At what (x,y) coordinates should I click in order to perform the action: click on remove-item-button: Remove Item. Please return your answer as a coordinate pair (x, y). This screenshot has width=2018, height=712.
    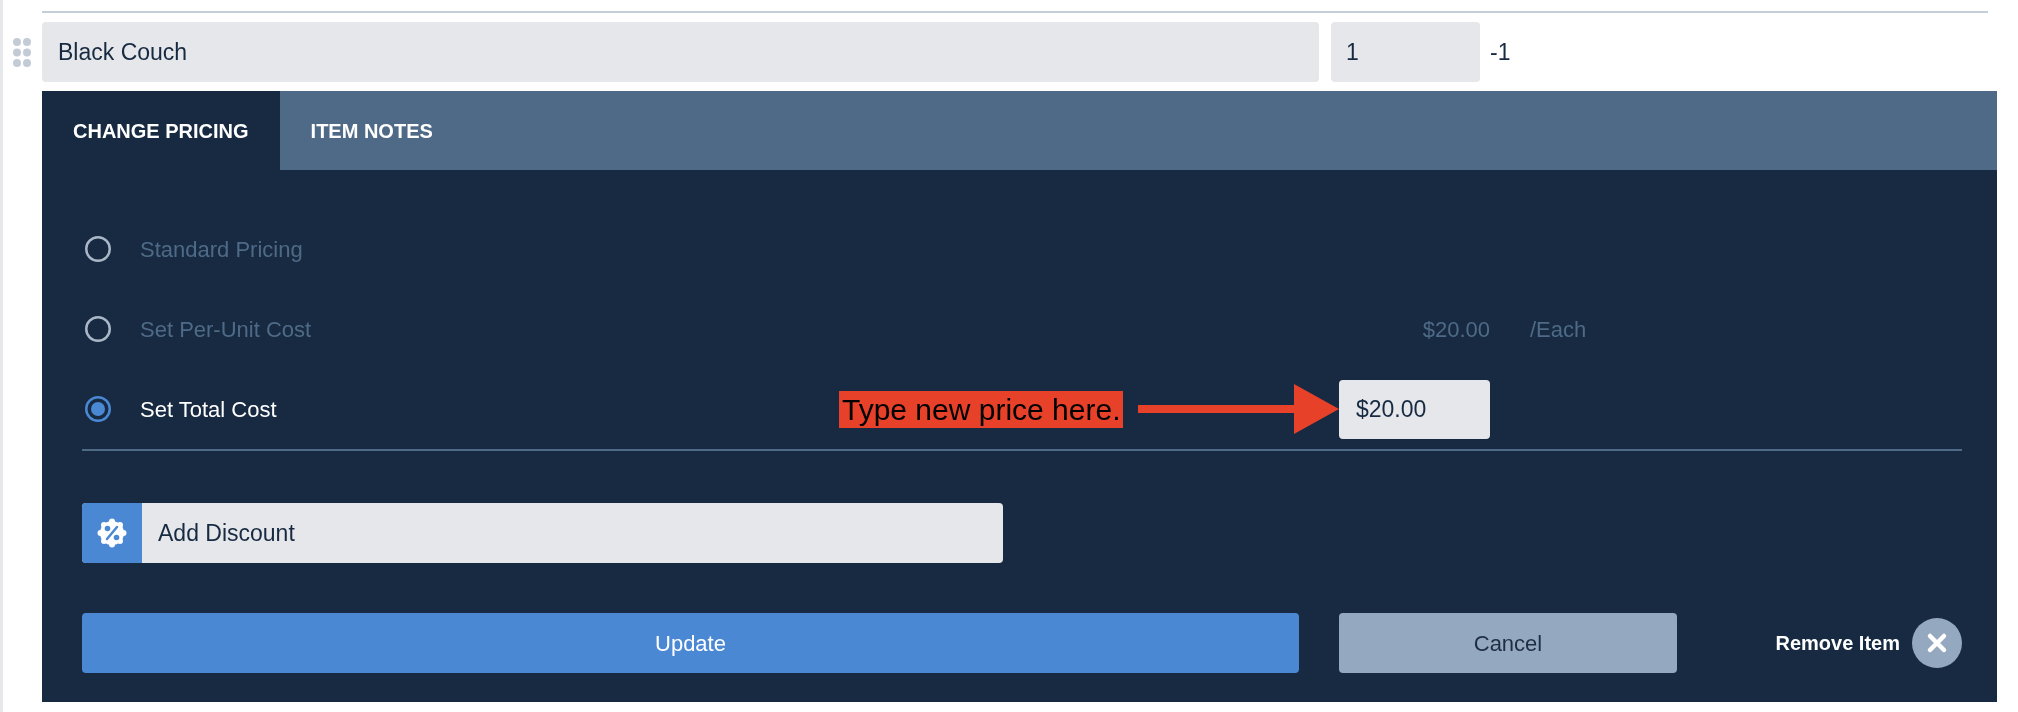
    Looking at the image, I should click on (1868, 643).